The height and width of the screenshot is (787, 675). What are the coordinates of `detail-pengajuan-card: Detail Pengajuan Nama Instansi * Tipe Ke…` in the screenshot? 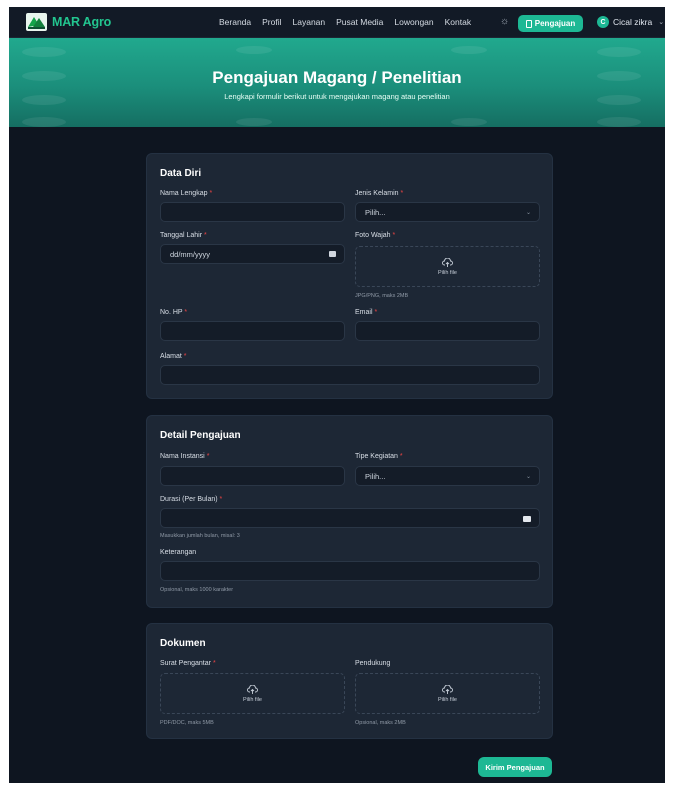 It's located at (349, 511).